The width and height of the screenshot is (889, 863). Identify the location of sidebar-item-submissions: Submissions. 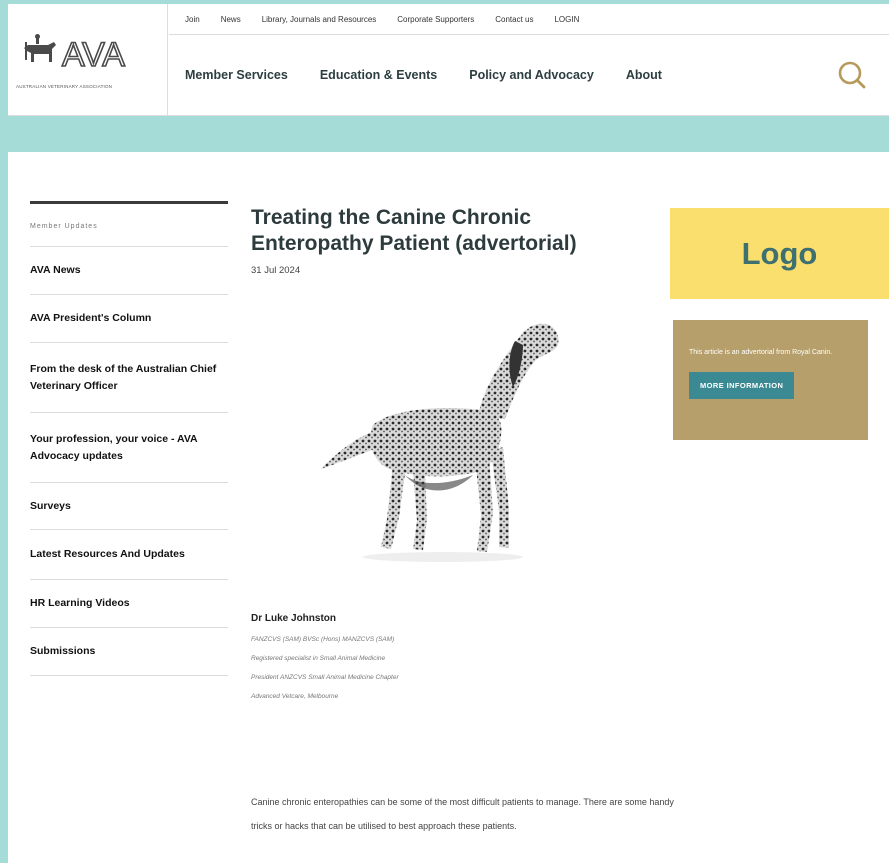
(129, 652).